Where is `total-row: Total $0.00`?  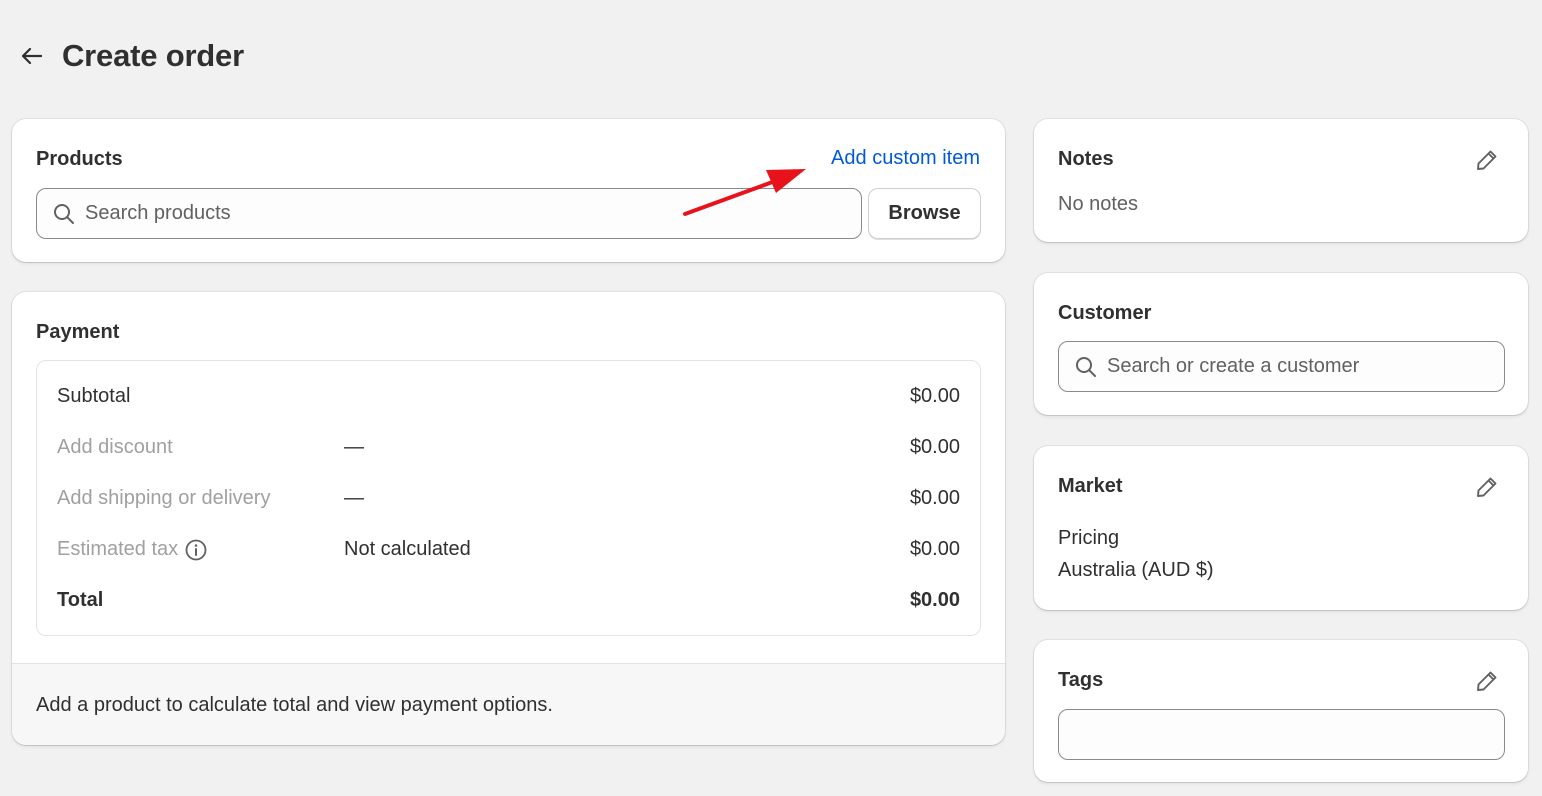 total-row: Total $0.00 is located at coordinates (508, 604).